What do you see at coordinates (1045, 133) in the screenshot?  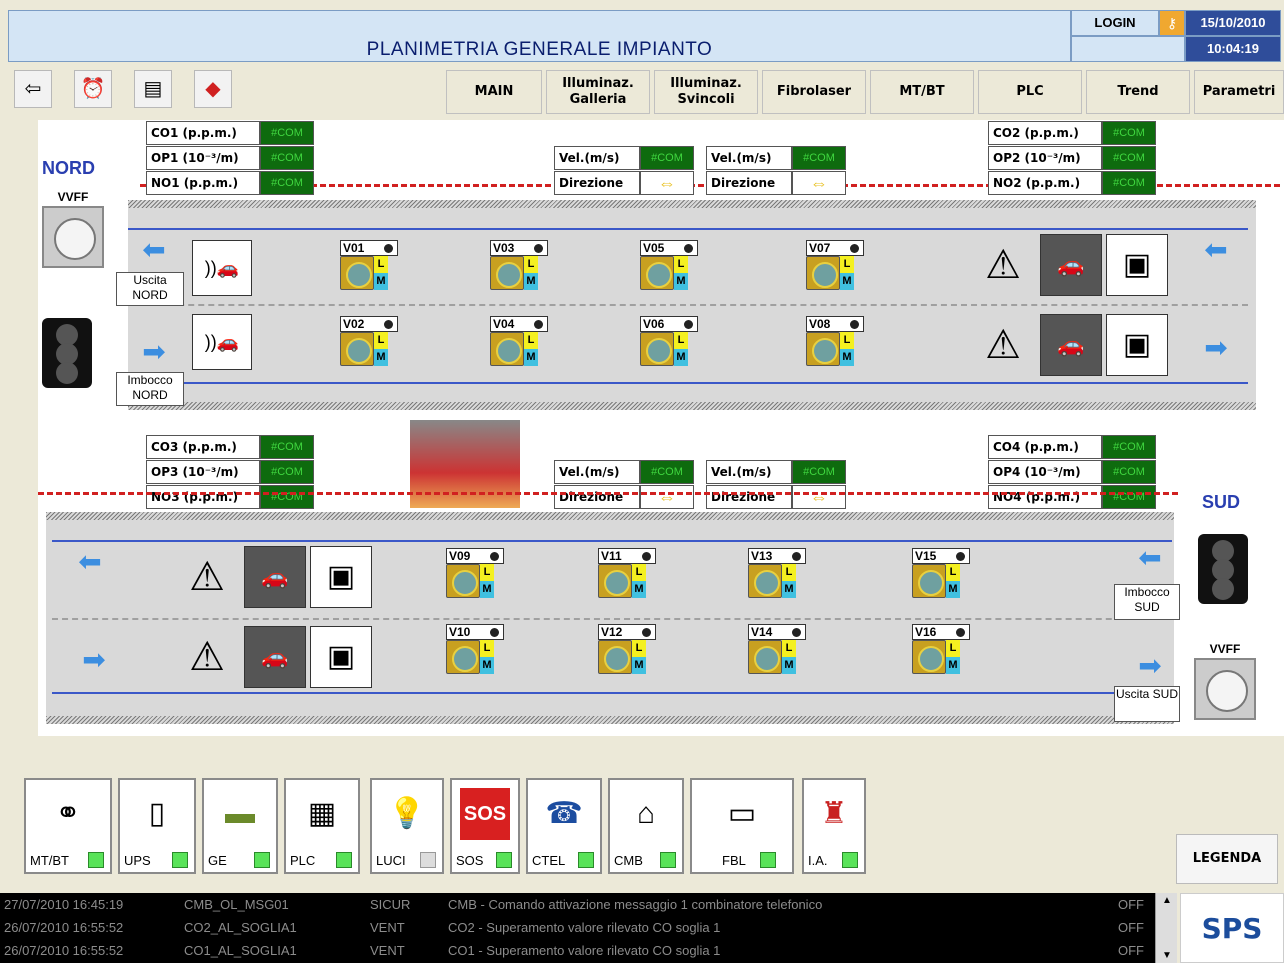 I see `sensor-co2: CO2 (p.p.m.)` at bounding box center [1045, 133].